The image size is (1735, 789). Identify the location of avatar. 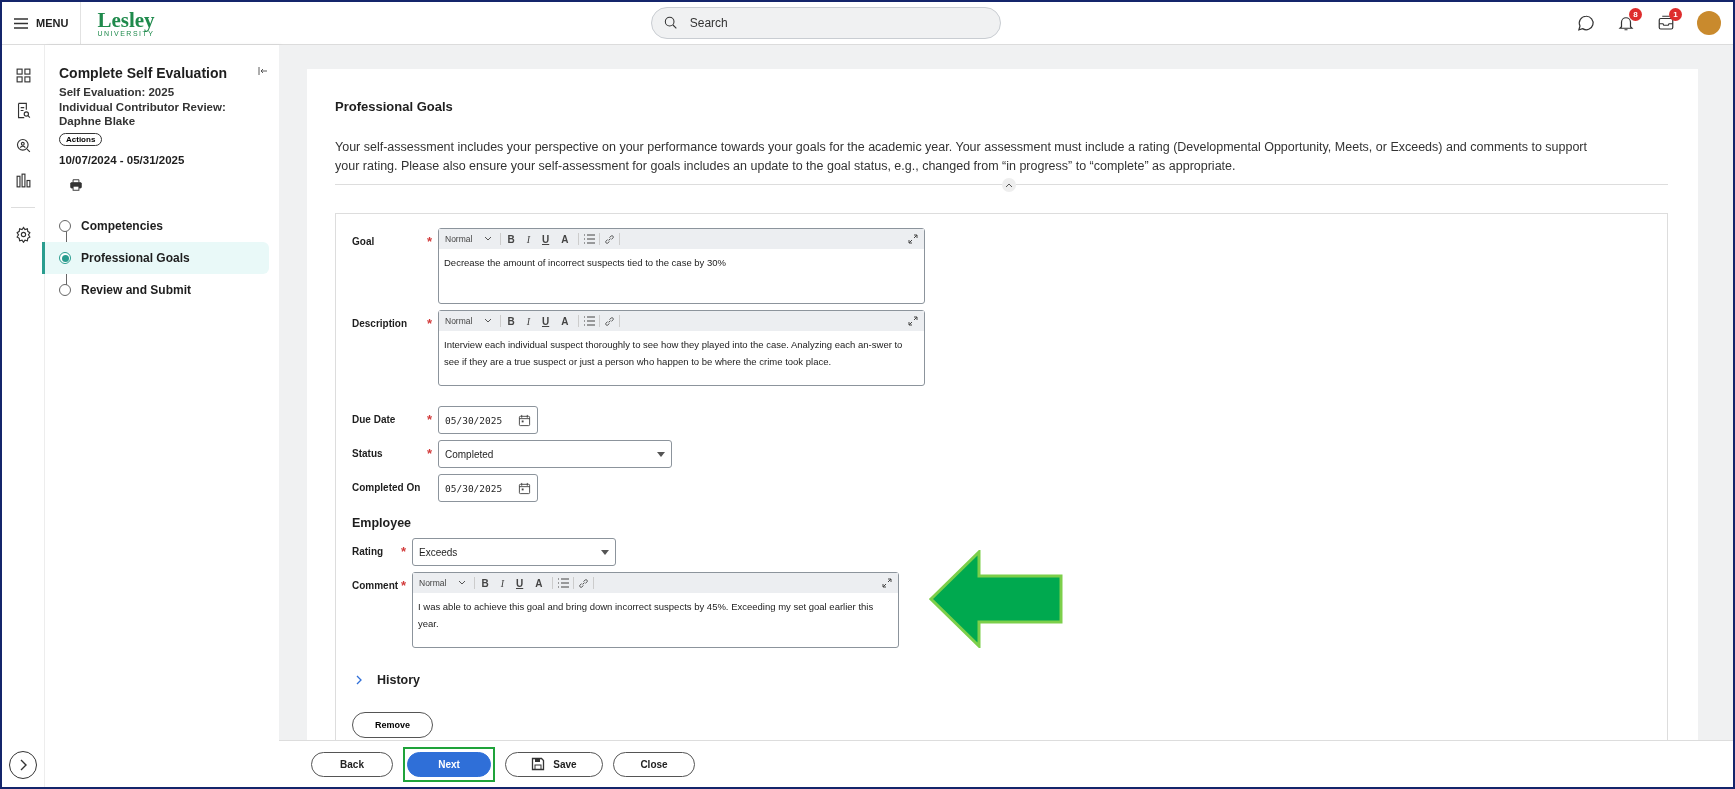
(1709, 23).